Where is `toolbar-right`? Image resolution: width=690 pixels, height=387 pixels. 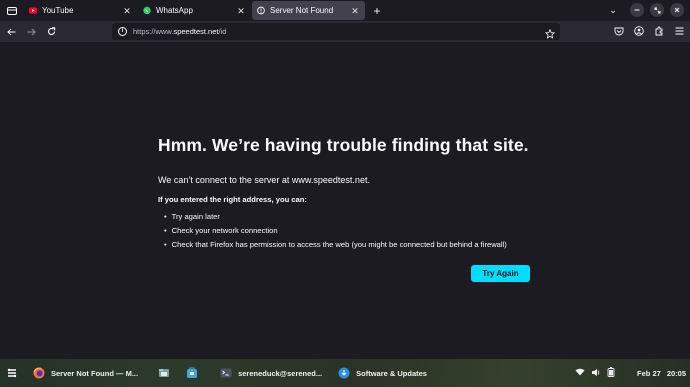
toolbar-right is located at coordinates (649, 31).